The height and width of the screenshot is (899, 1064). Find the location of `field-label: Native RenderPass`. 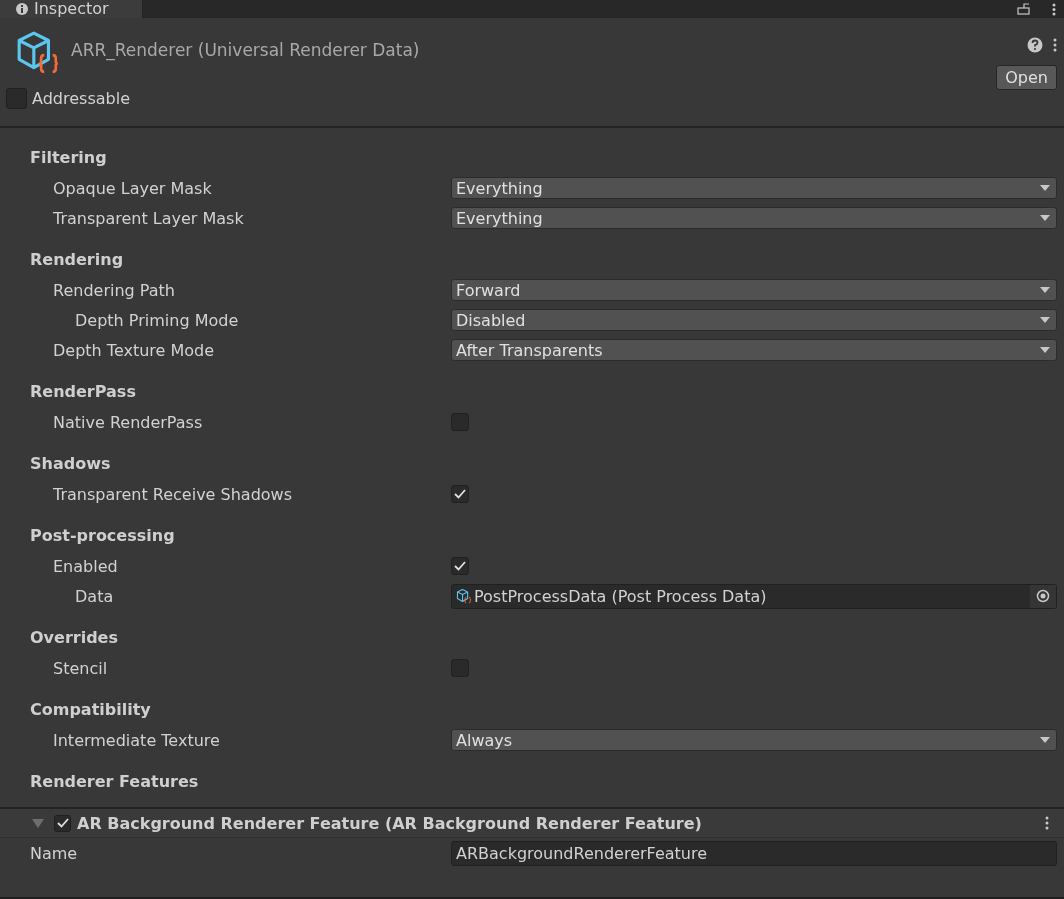

field-label: Native RenderPass is located at coordinates (128, 422).